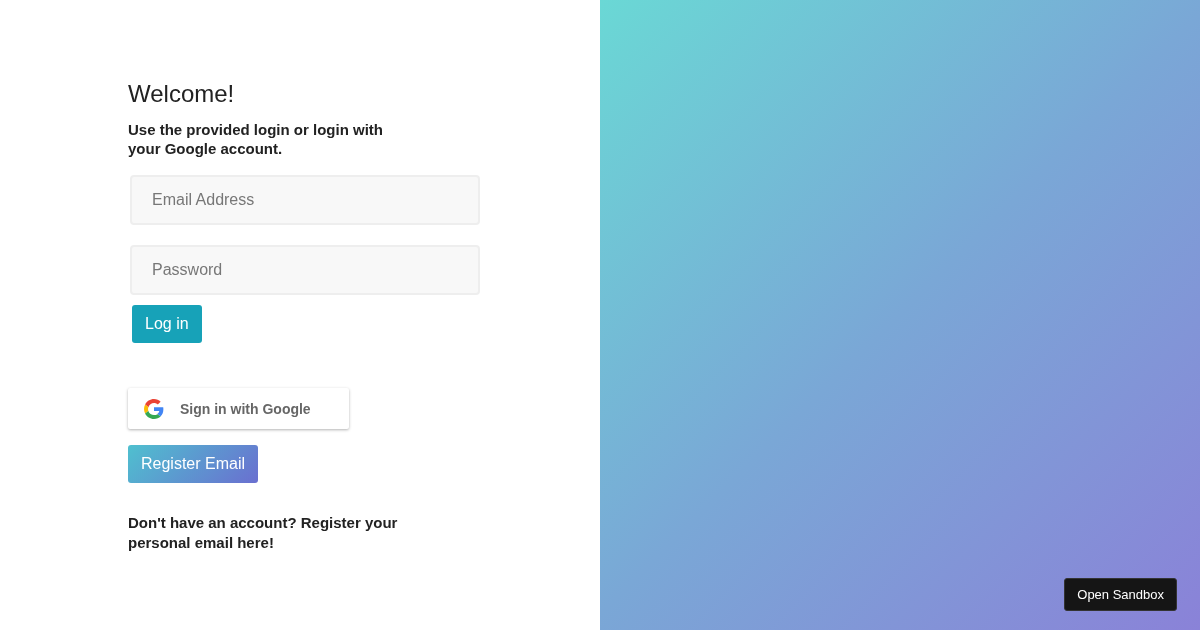 Image resolution: width=1200 pixels, height=630 pixels. What do you see at coordinates (256, 139) in the screenshot?
I see `instruction-text: Use the provided login or login with your Google account.` at bounding box center [256, 139].